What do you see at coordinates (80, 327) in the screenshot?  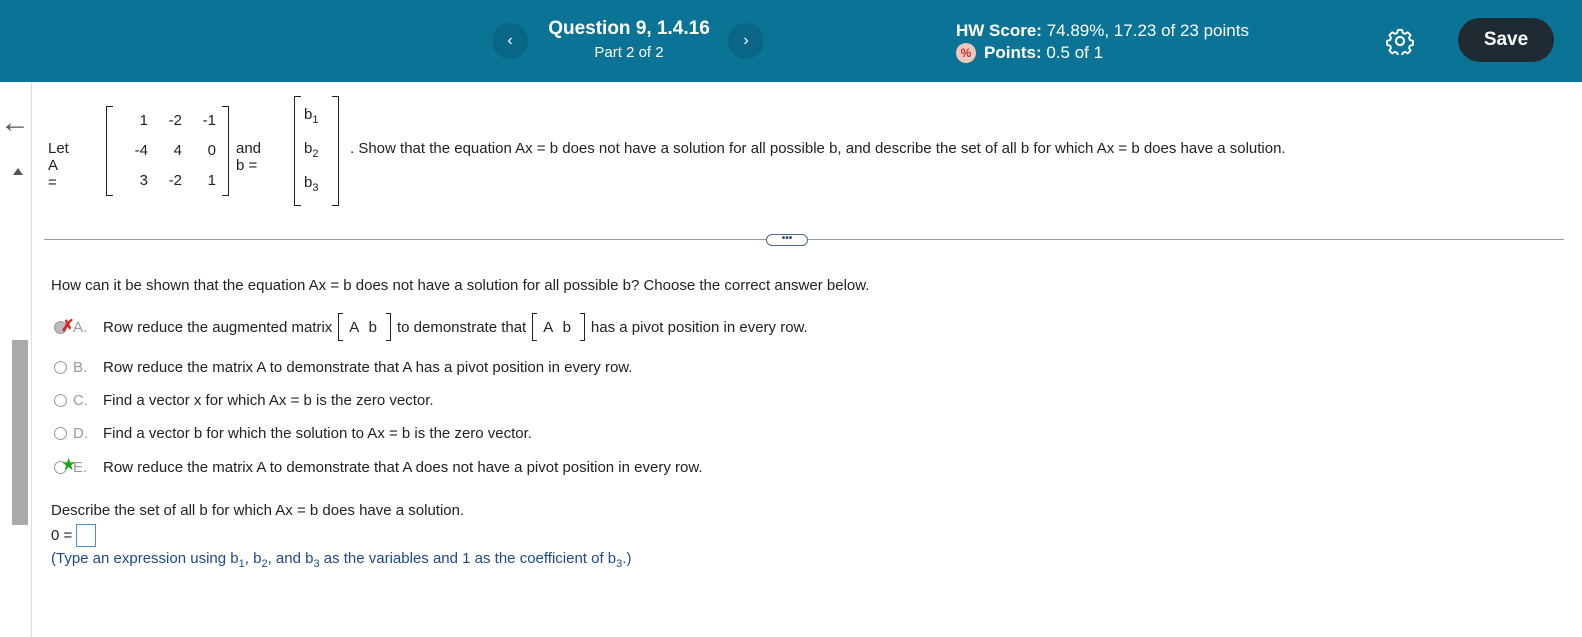 I see `option-letter: A.` at bounding box center [80, 327].